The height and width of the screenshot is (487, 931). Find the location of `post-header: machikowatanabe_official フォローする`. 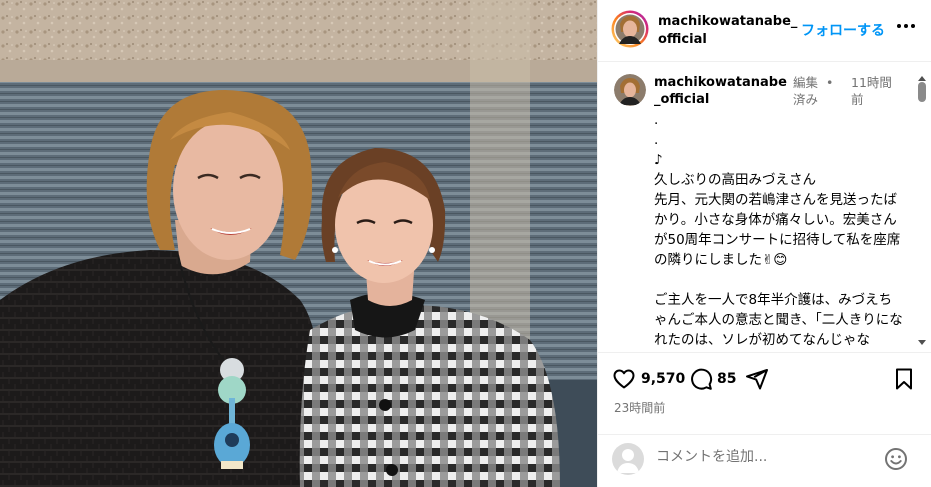

post-header: machikowatanabe_official フォローする is located at coordinates (764, 31).